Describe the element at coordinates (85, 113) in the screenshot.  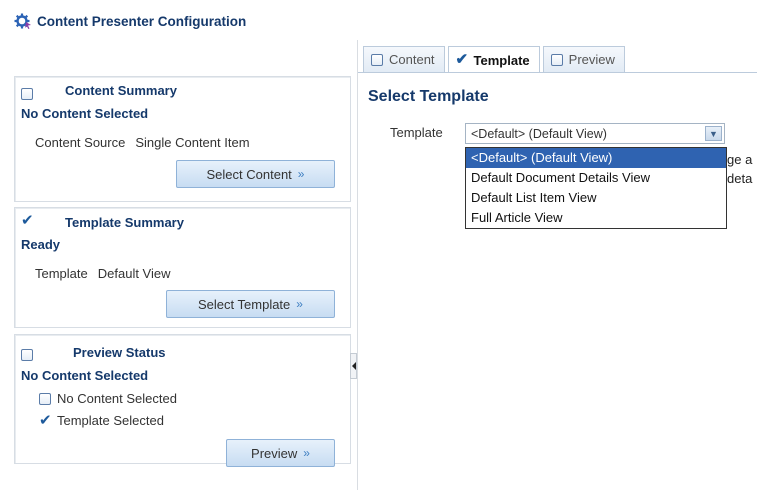
I see `content-summary-status: No Content Selected` at that location.